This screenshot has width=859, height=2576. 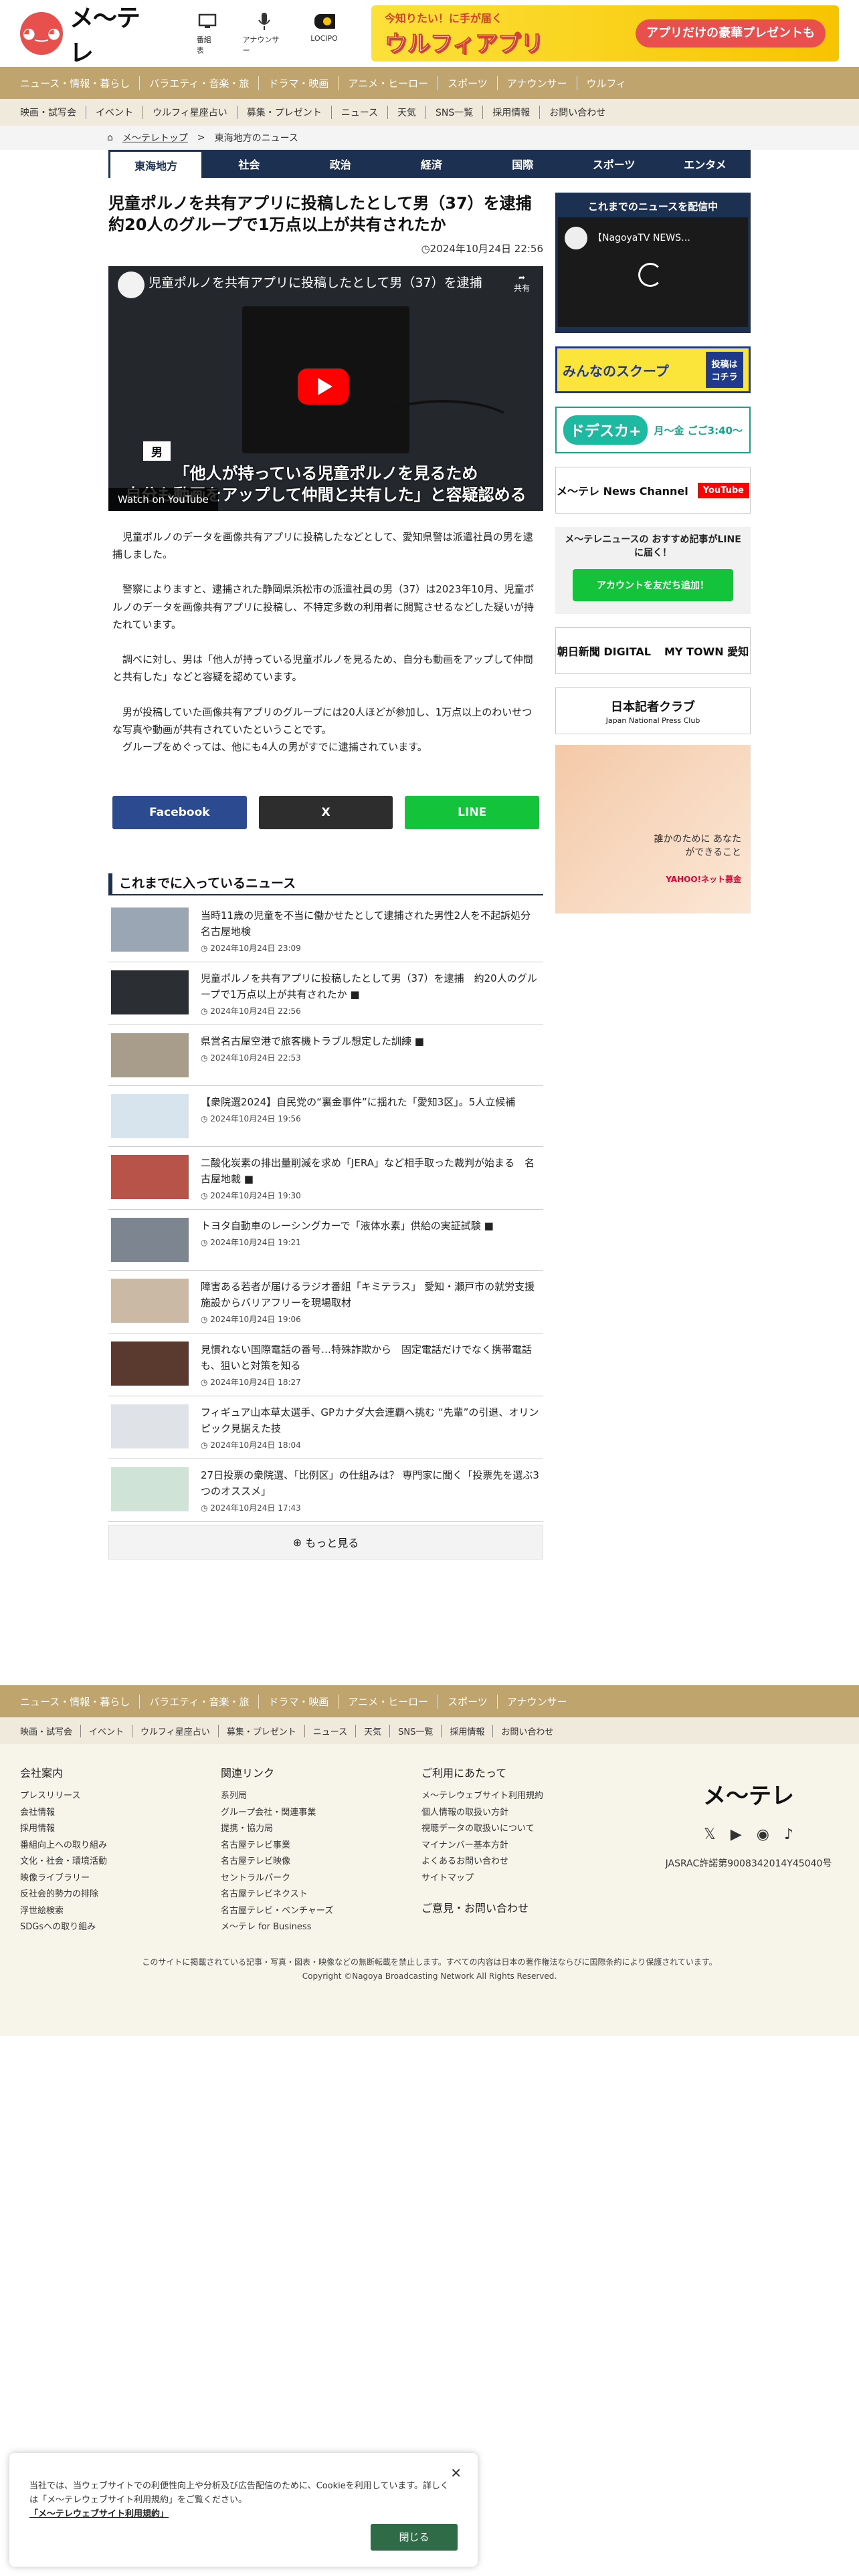 I want to click on footer-link: 番組向上への取り組み, so click(x=120, y=1845).